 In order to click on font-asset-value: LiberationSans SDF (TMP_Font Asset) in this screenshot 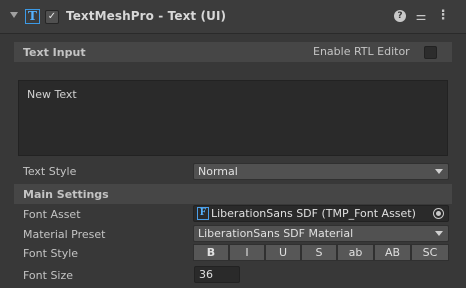, I will do `click(313, 213)`.